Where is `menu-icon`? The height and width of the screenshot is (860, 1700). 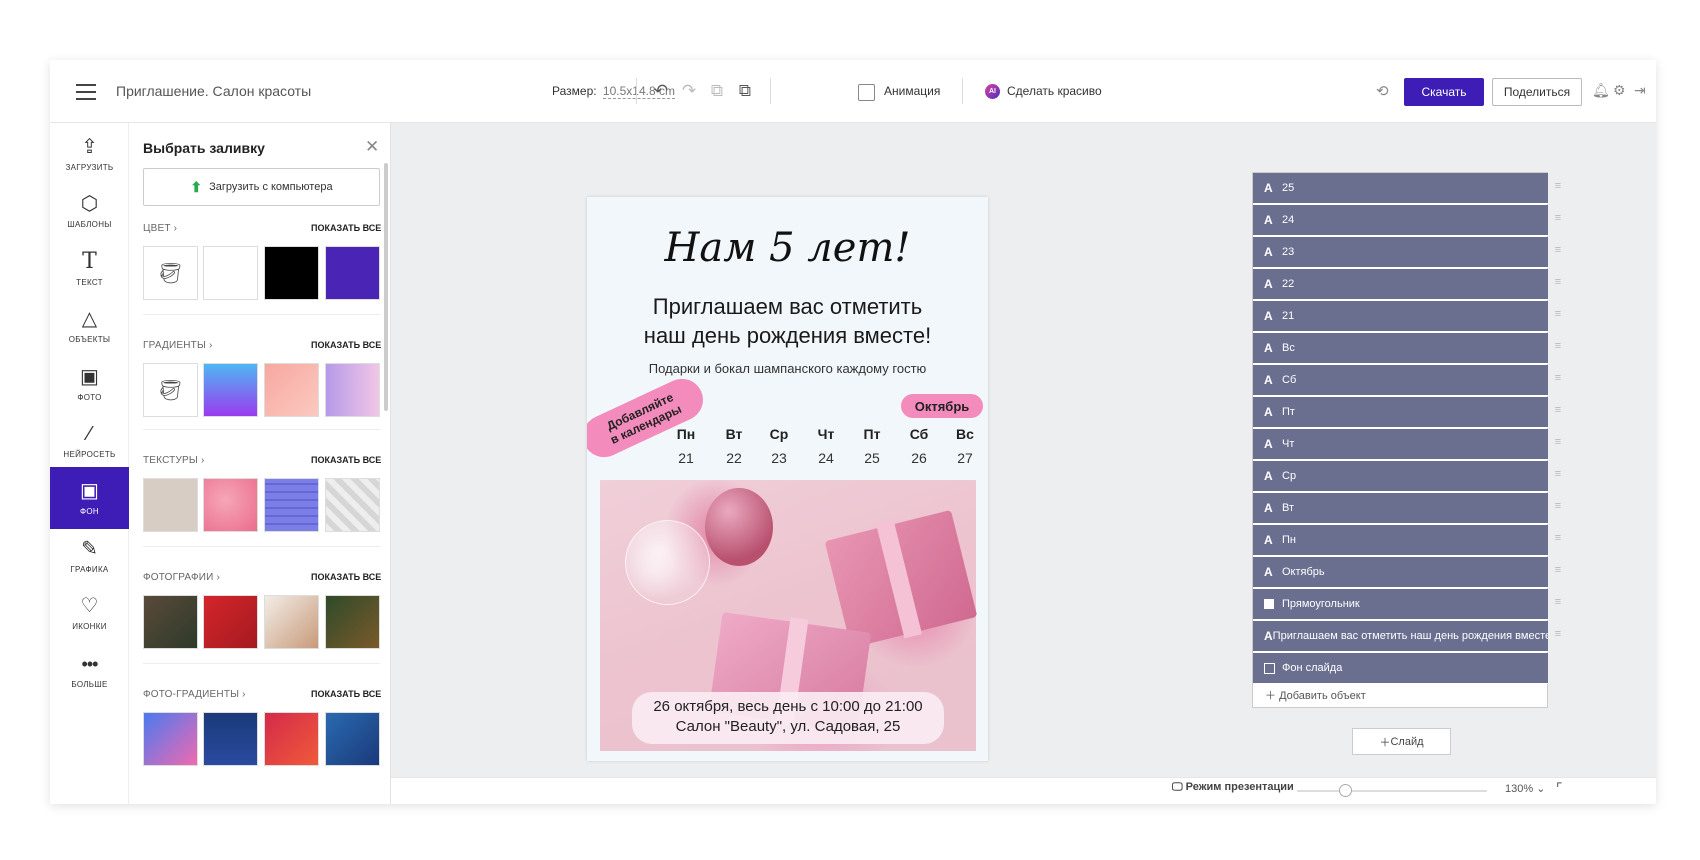
menu-icon is located at coordinates (86, 92).